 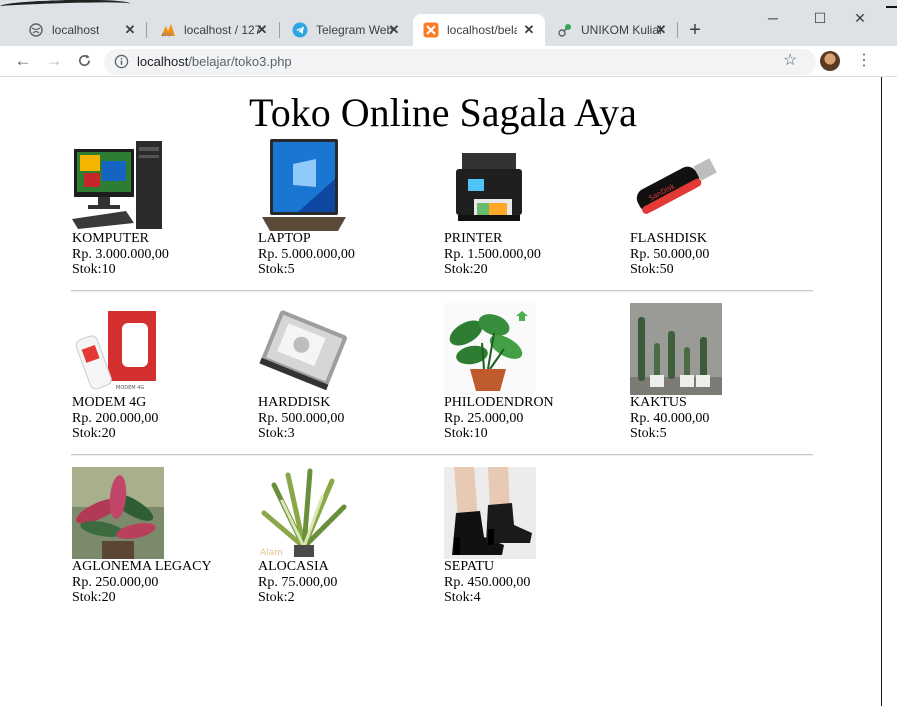 What do you see at coordinates (676, 349) in the screenshot?
I see `cactus-image` at bounding box center [676, 349].